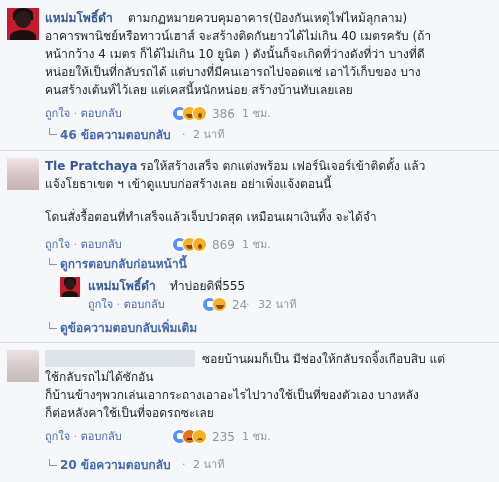 The height and width of the screenshot is (482, 499). I want to click on view-replies-link: 20 ข้อความตอบกลับ, so click(115, 465).